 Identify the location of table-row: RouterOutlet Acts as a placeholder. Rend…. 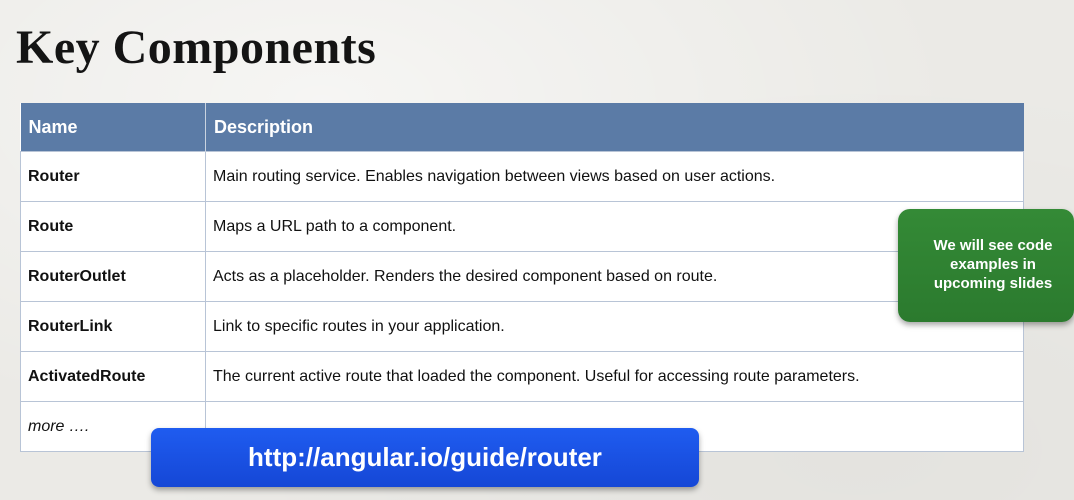
(522, 276).